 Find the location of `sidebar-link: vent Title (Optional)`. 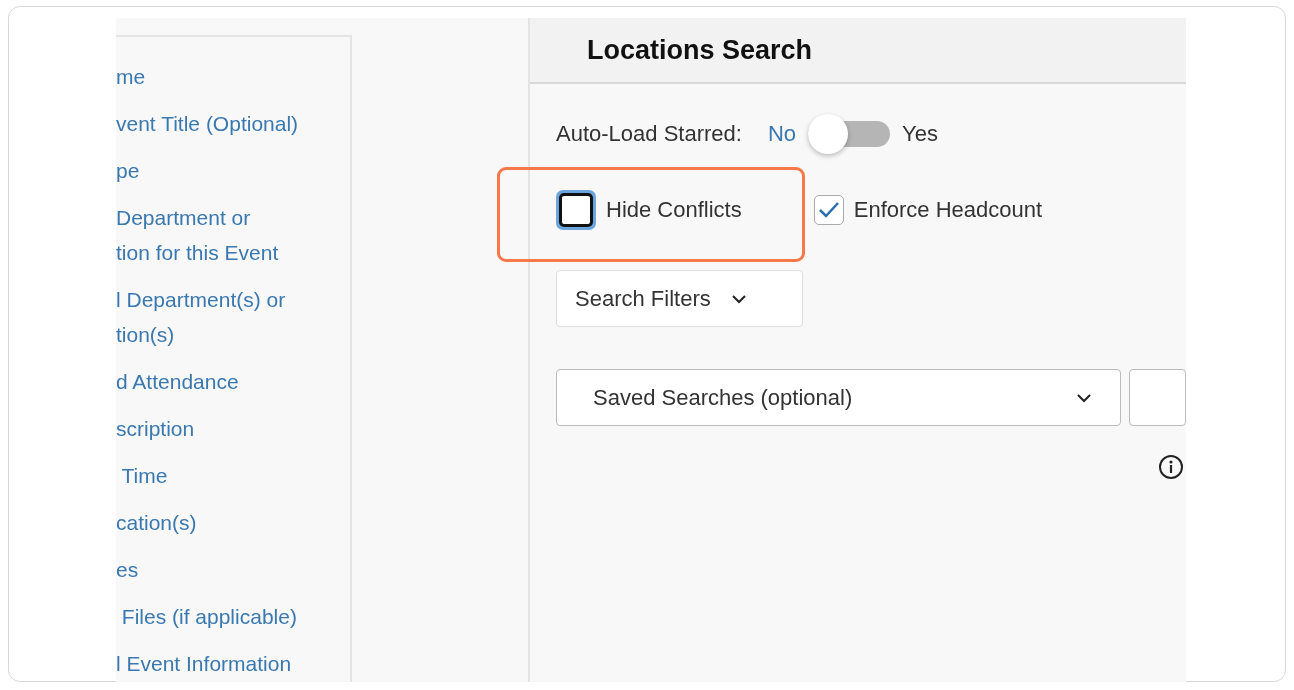

sidebar-link: vent Title (Optional) is located at coordinates (207, 123).